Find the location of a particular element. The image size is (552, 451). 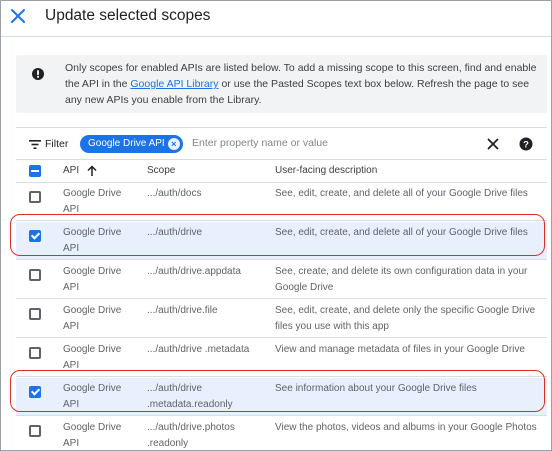

row-scope: .../auth/drive.photos .readonly is located at coordinates (191, 435).